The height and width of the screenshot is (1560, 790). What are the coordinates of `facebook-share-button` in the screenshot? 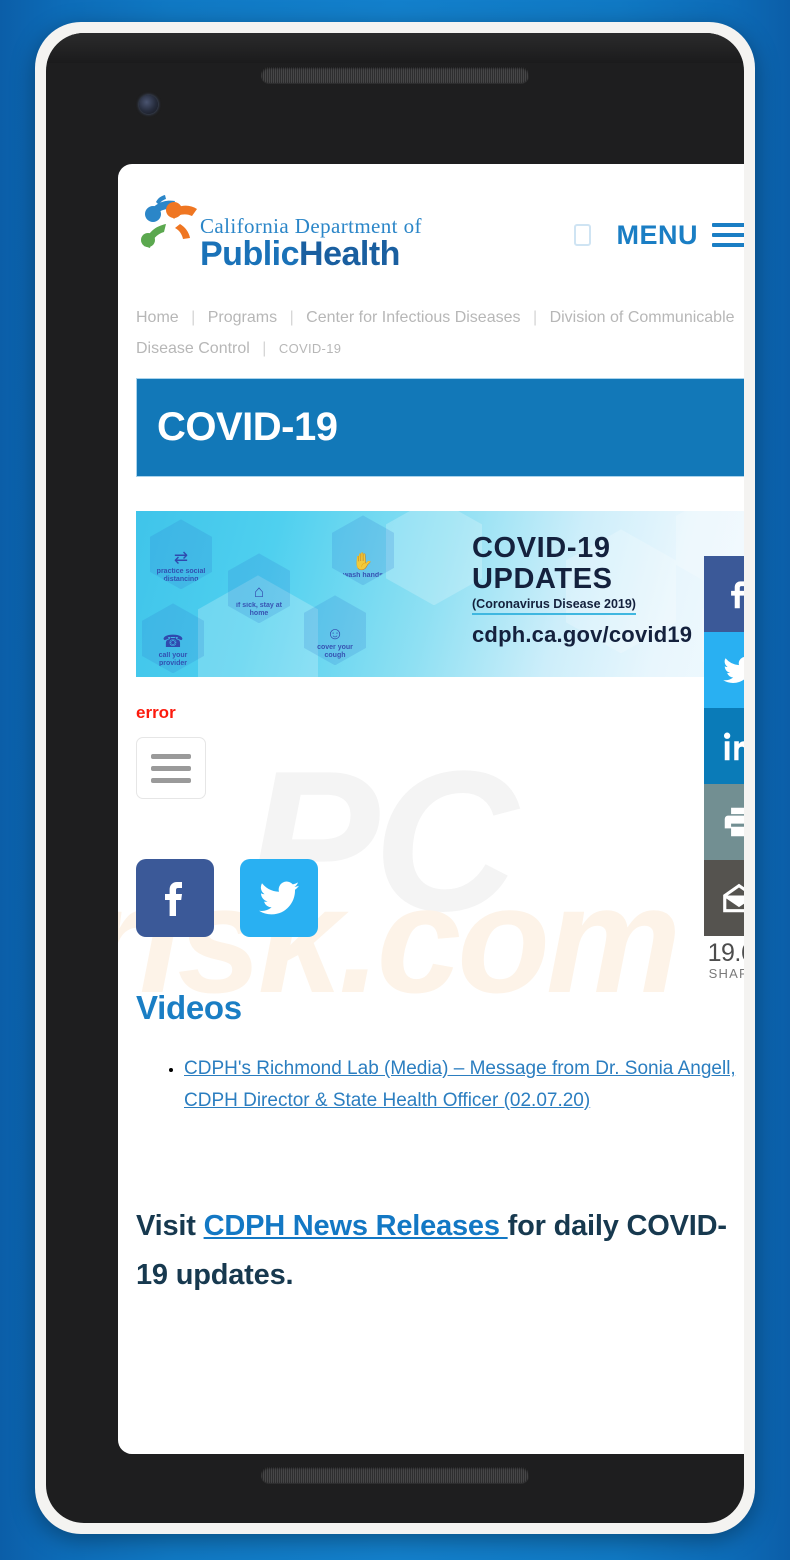 It's located at (175, 898).